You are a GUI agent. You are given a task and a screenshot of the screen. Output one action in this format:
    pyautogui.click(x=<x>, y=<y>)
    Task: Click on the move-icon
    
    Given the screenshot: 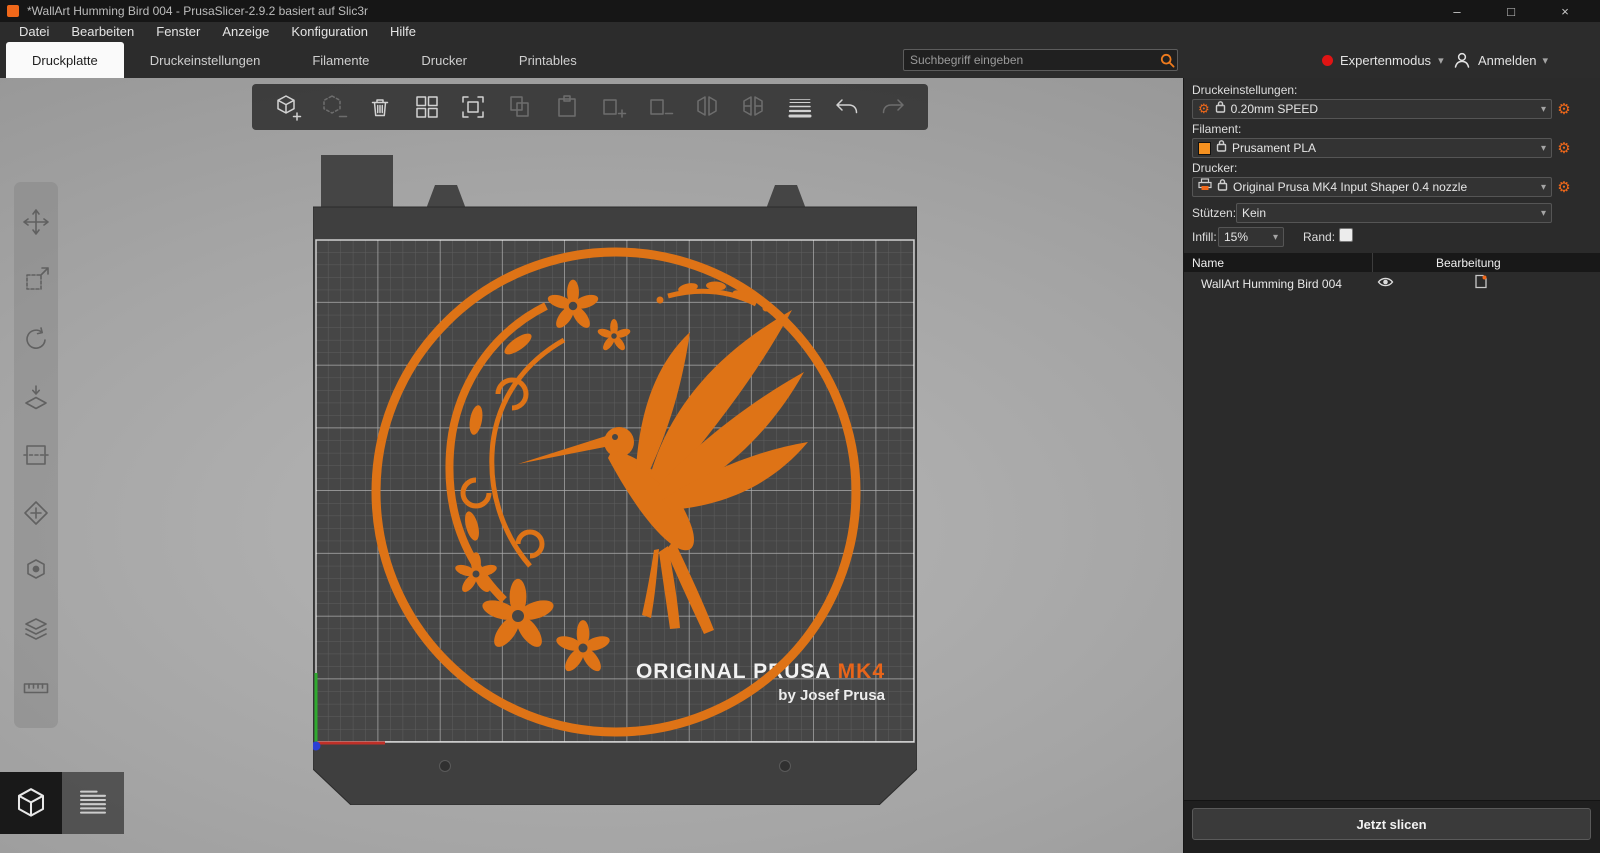 What is the action you would take?
    pyautogui.click(x=36, y=222)
    